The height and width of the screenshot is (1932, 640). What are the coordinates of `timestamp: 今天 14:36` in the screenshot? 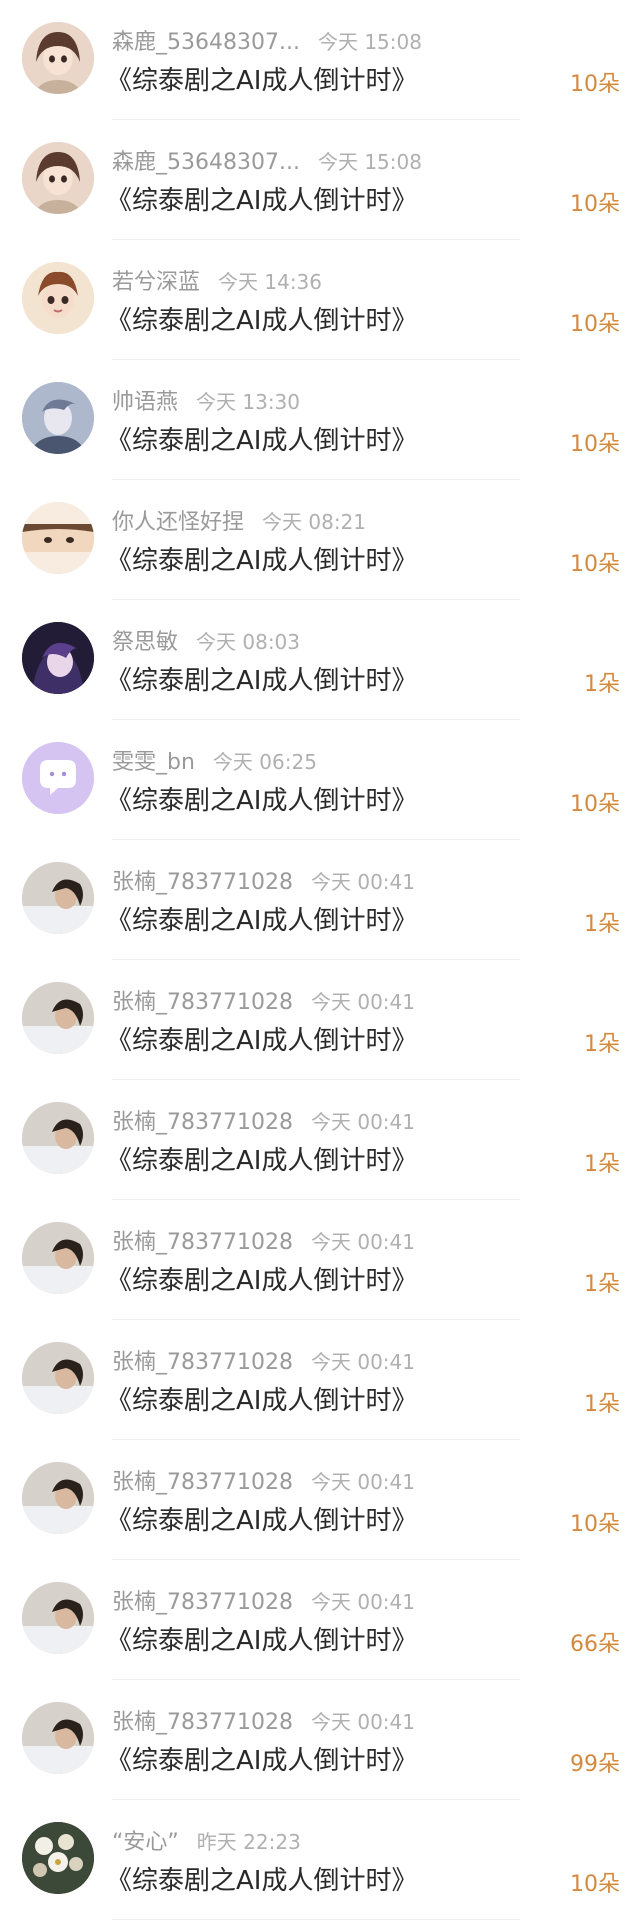 It's located at (270, 282).